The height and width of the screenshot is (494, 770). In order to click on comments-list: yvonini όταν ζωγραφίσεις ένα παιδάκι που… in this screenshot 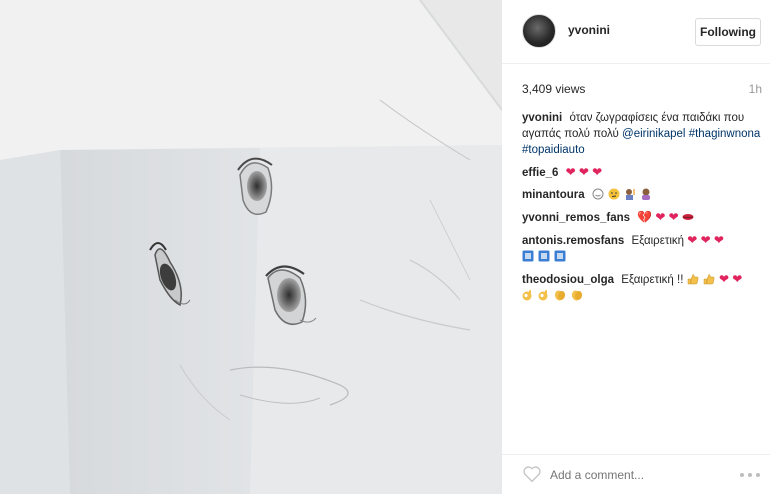, I will do `click(643, 210)`.